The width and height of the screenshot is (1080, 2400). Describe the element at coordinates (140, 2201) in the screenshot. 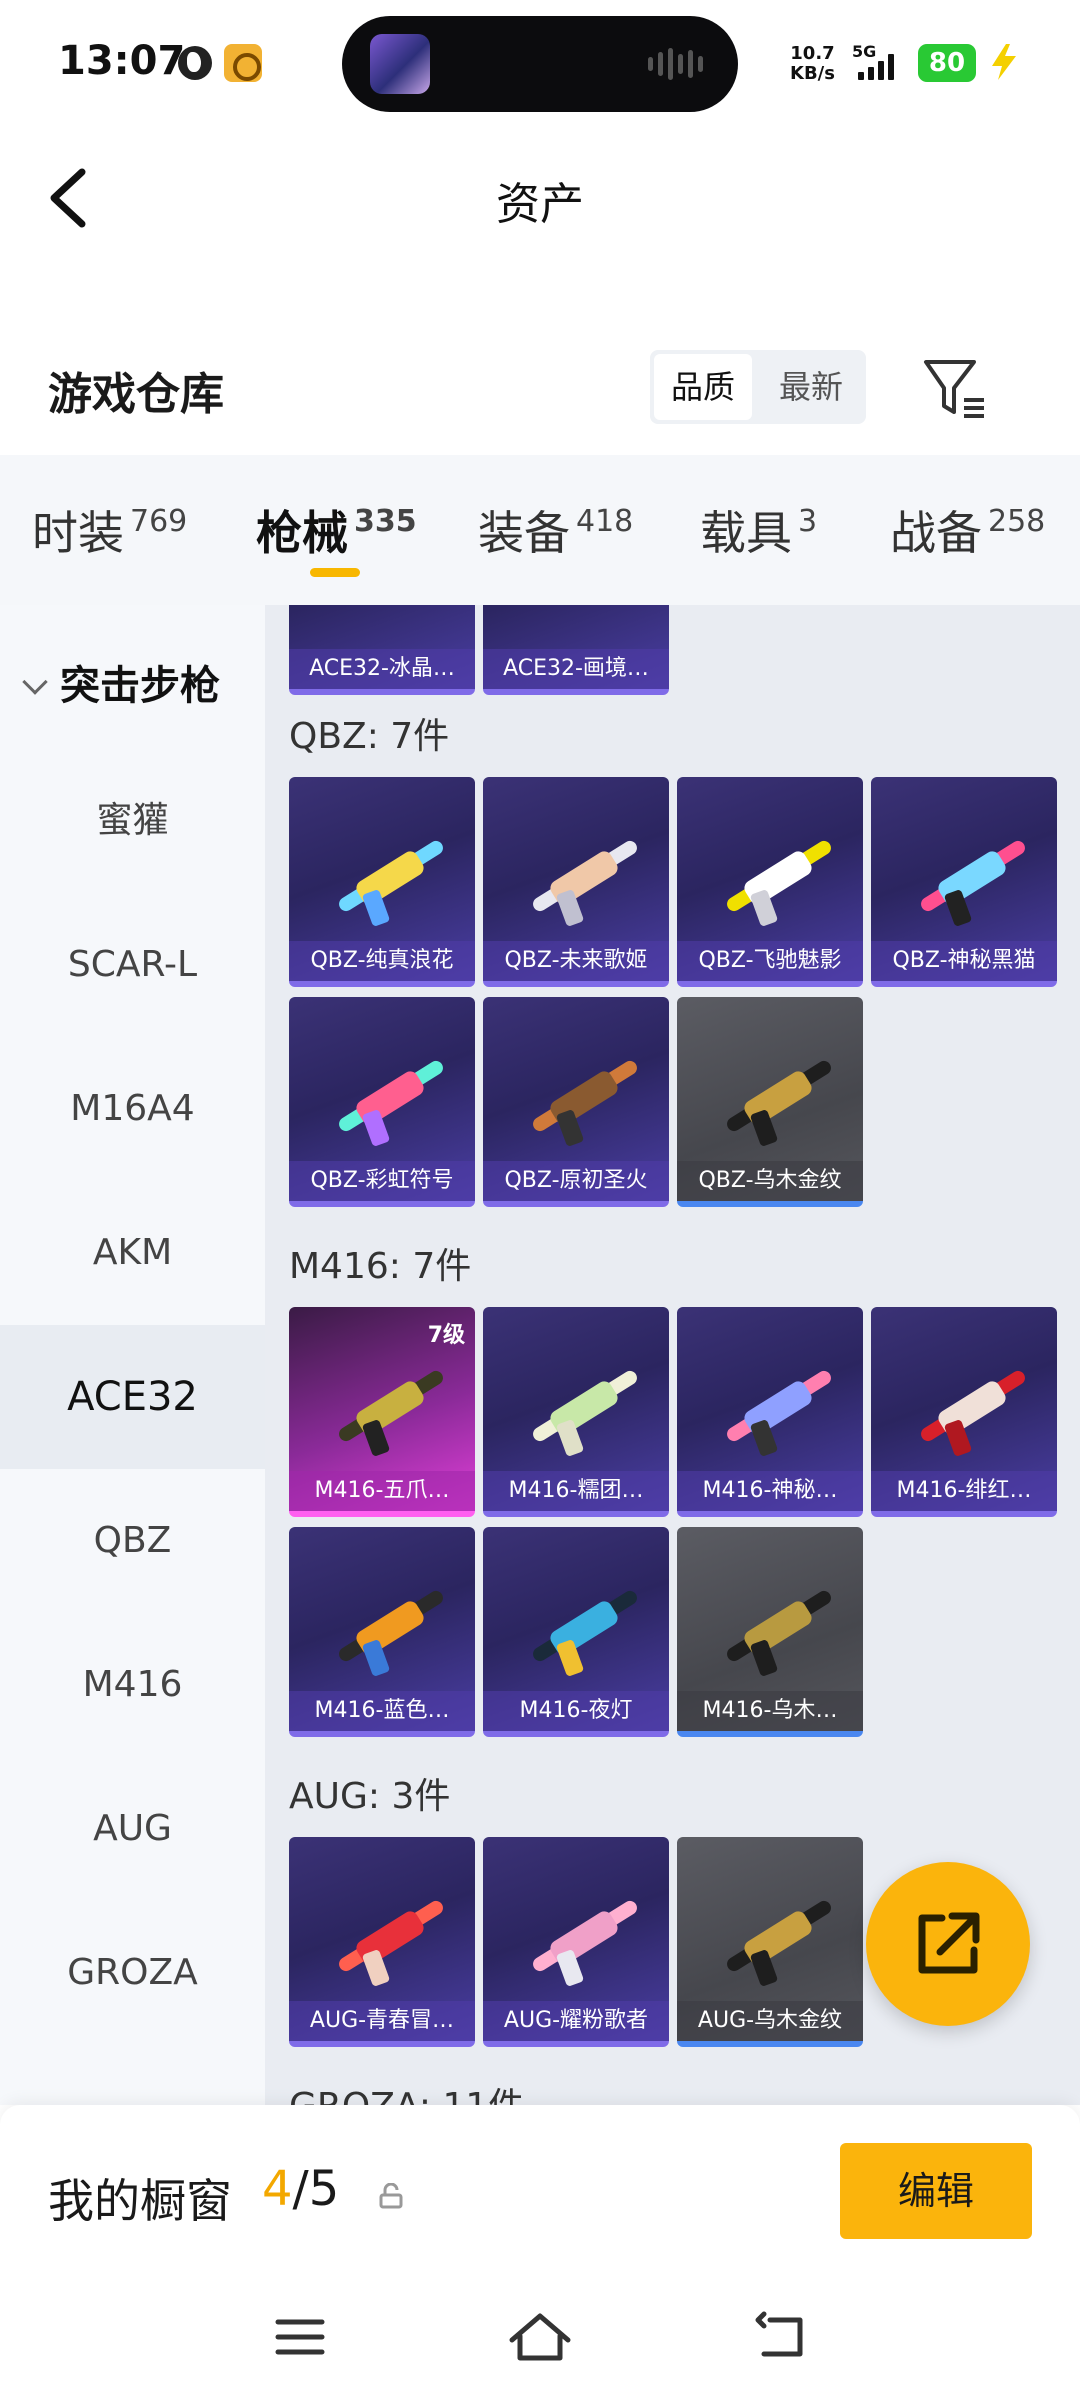

I see `showcase-label: 我的橱窗` at that location.